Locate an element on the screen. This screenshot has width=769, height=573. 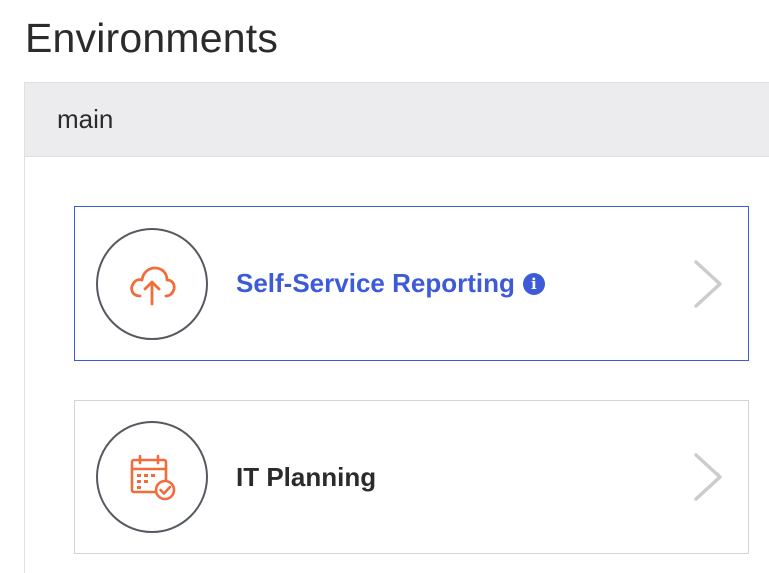
calendar-check-icon is located at coordinates (153, 477).